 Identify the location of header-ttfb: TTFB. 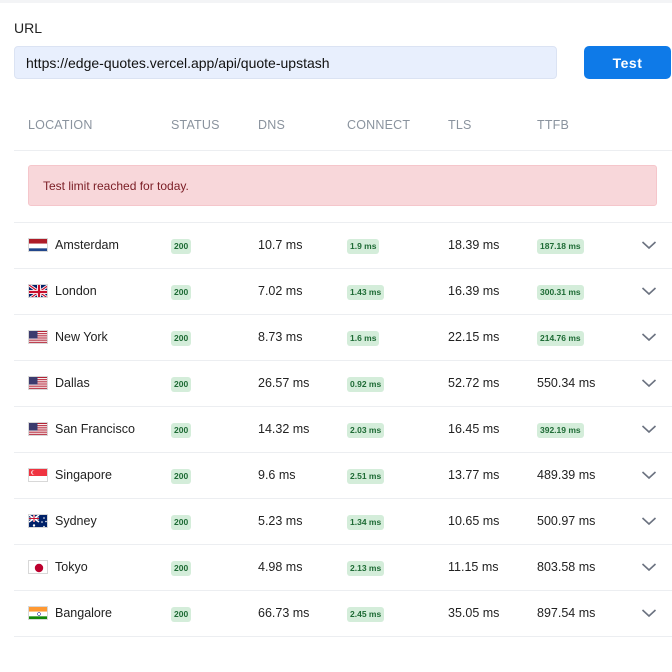
(553, 125).